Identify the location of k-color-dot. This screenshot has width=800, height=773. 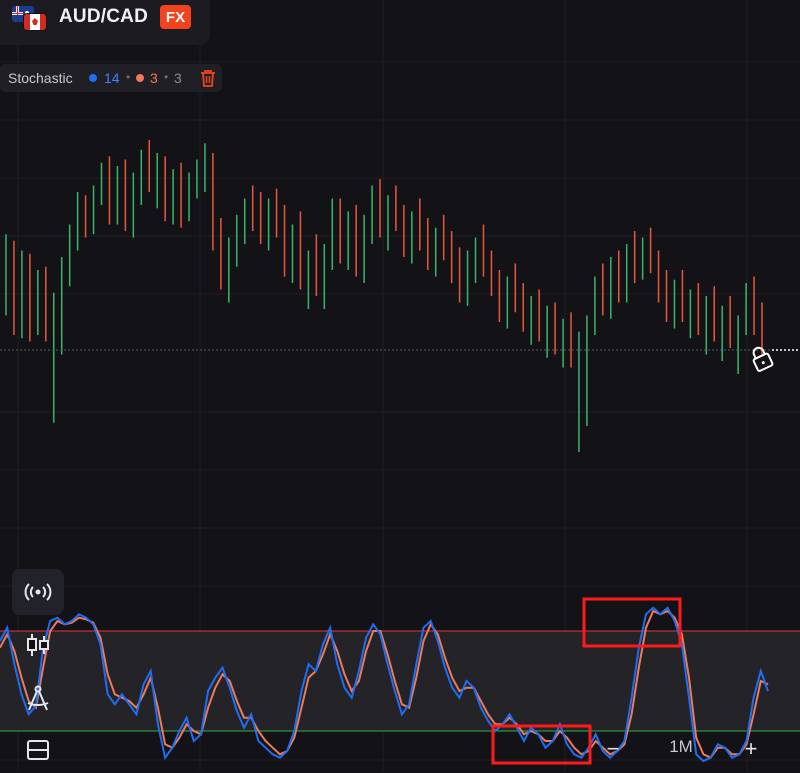
(93, 78).